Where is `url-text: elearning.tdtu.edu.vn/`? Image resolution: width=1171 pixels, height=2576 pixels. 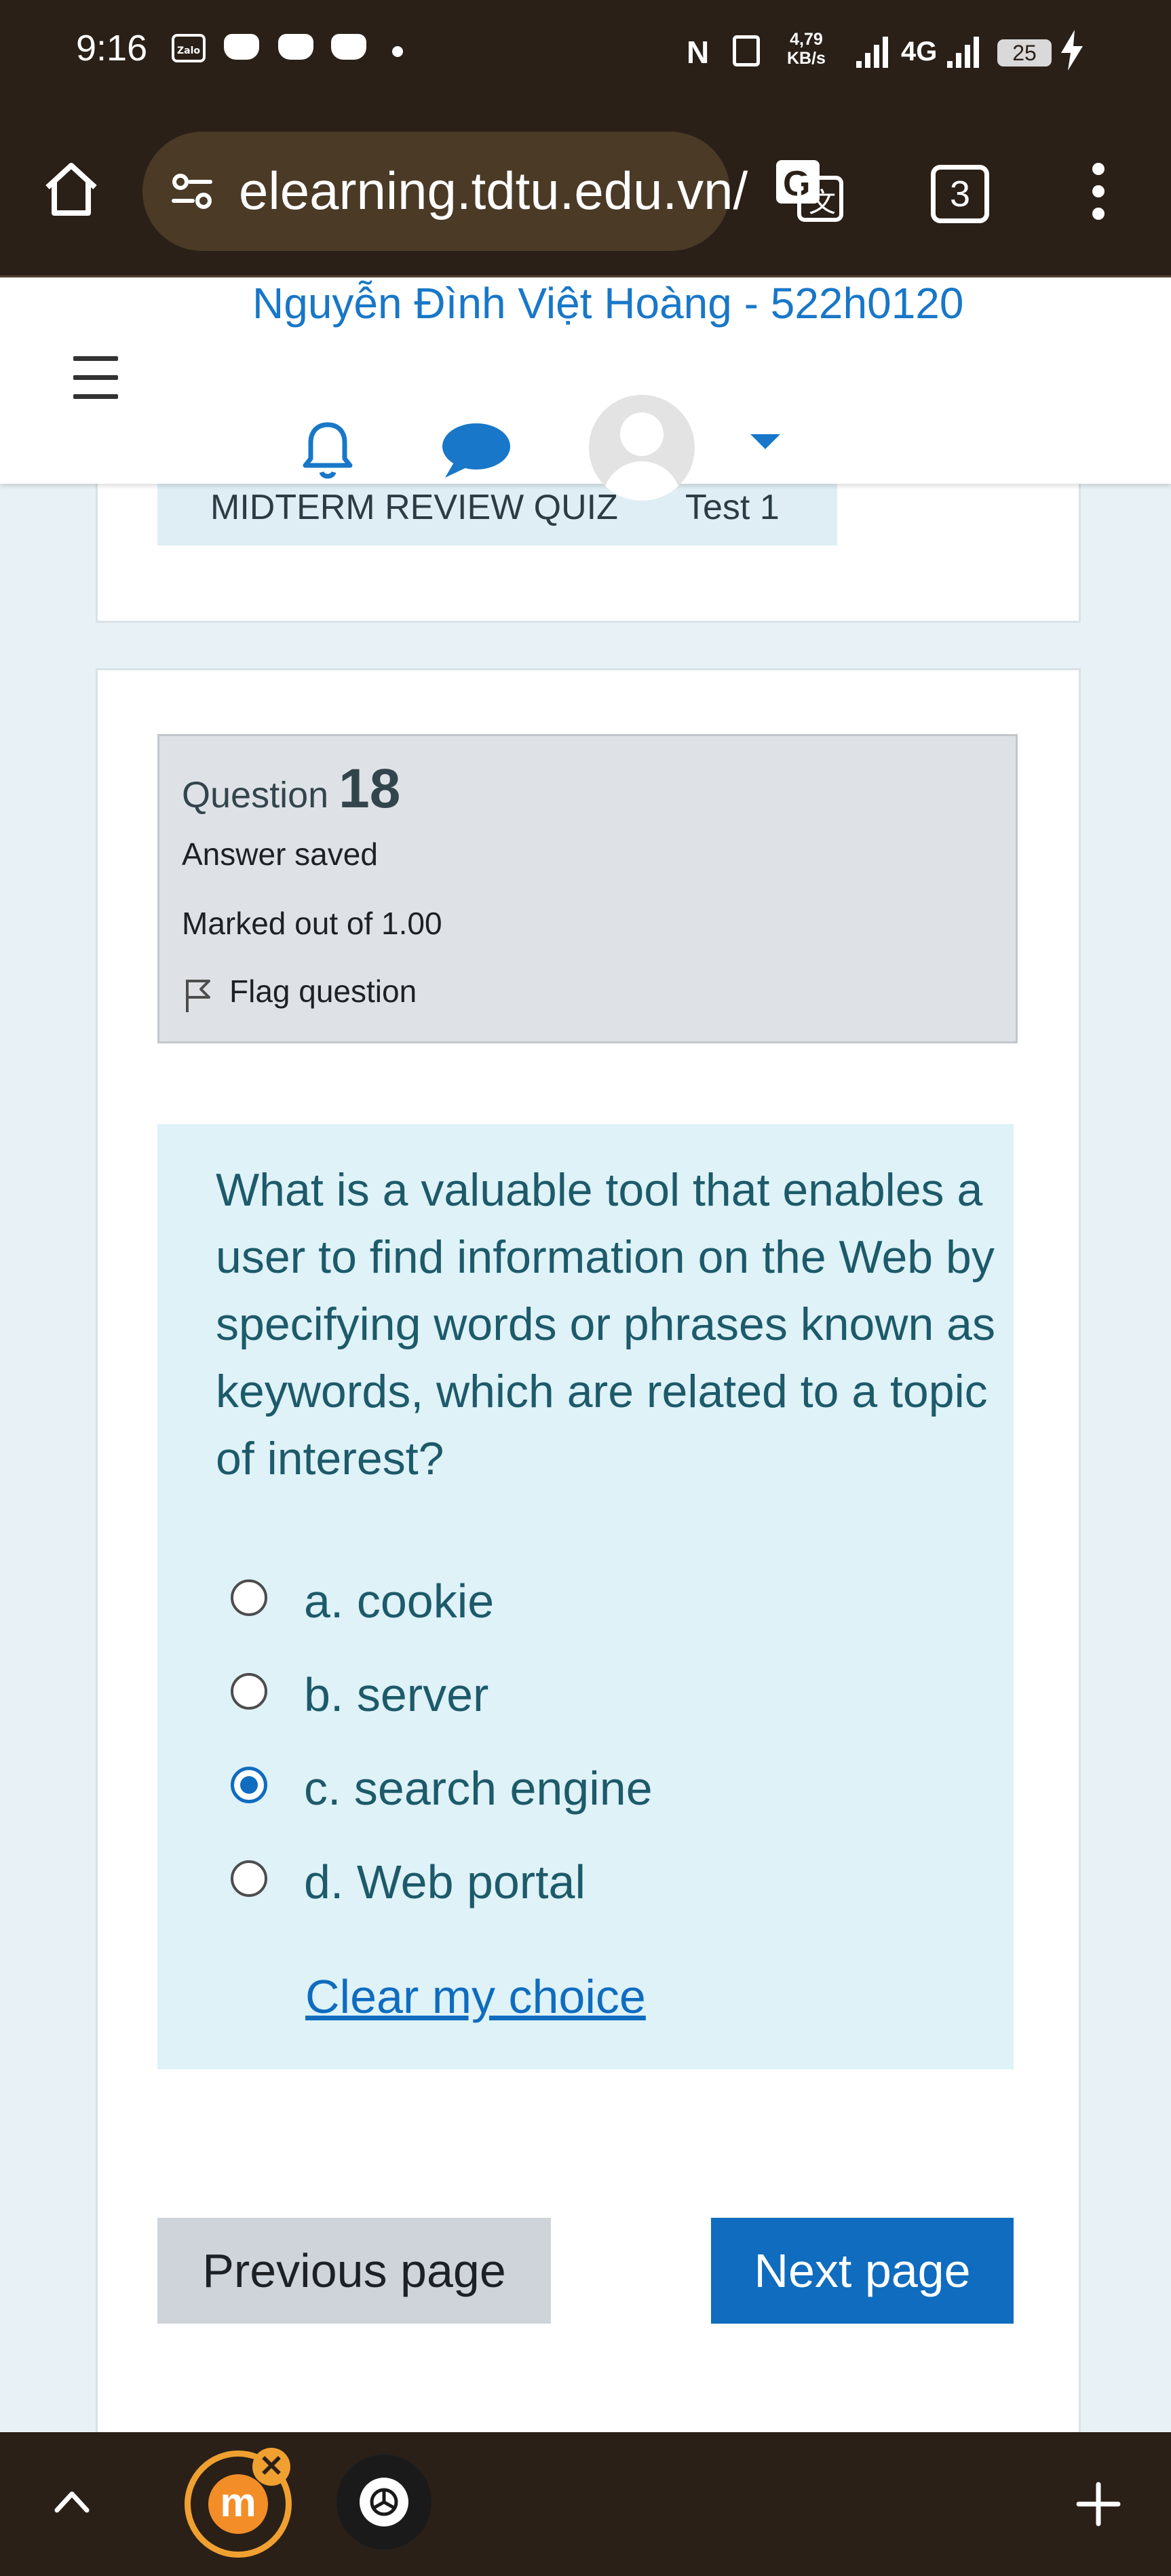
url-text: elearning.tdtu.edu.vn/ is located at coordinates (493, 191).